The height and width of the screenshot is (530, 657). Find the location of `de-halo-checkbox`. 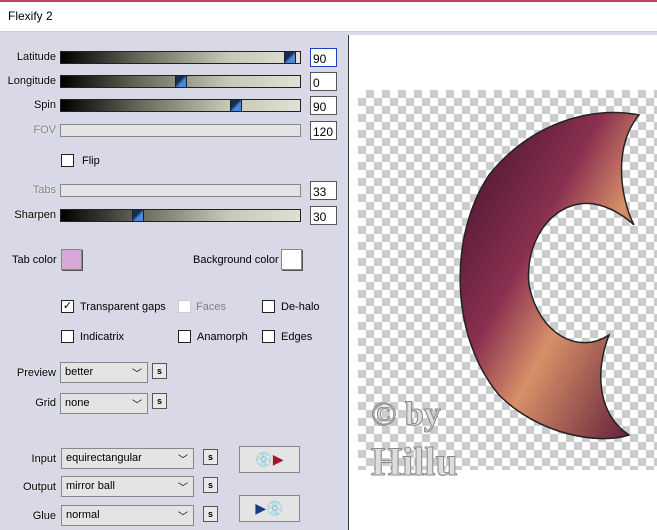

de-halo-checkbox is located at coordinates (268, 306).